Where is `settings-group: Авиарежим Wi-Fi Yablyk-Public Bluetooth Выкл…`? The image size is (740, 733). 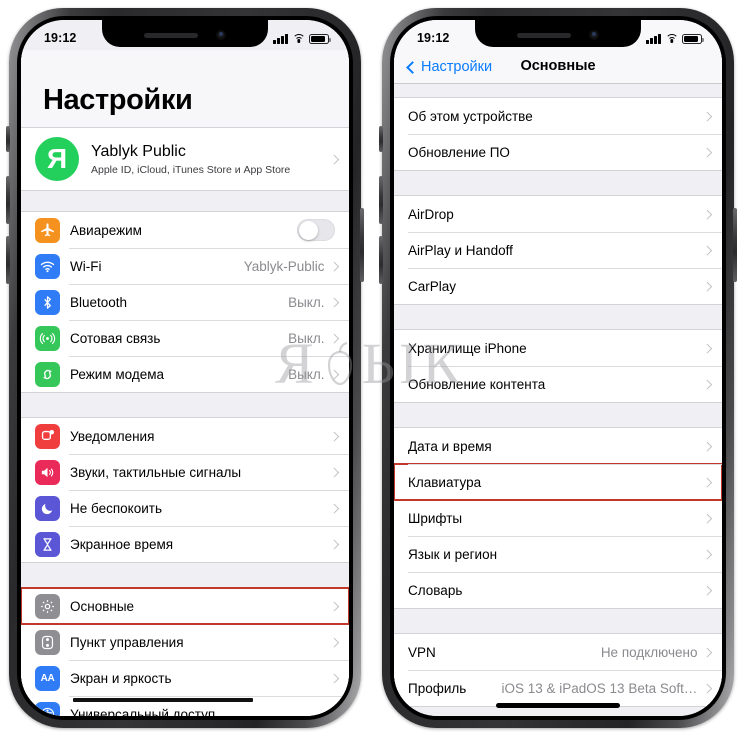
settings-group: Авиарежим Wi-Fi Yablyk-Public Bluetooth Выкл… is located at coordinates (185, 302).